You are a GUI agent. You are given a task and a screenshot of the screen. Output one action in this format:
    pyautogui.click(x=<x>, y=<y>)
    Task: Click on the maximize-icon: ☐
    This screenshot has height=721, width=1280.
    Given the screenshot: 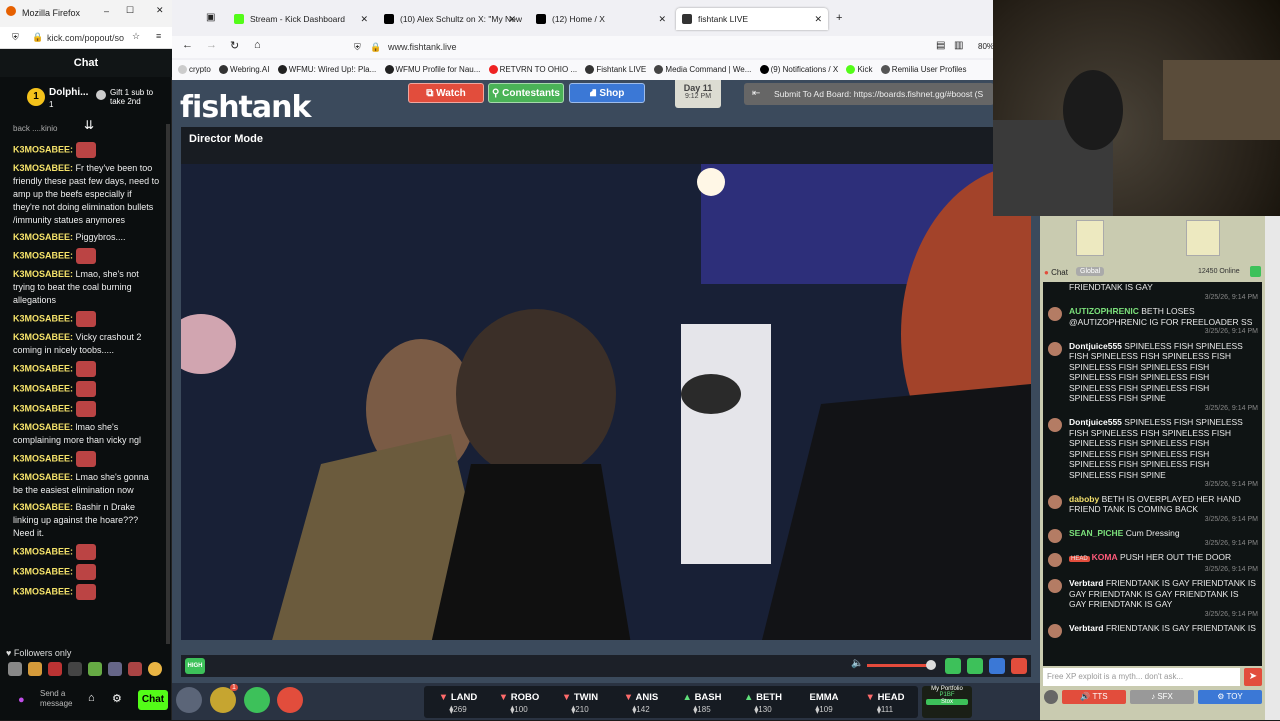 What is the action you would take?
    pyautogui.click(x=130, y=10)
    